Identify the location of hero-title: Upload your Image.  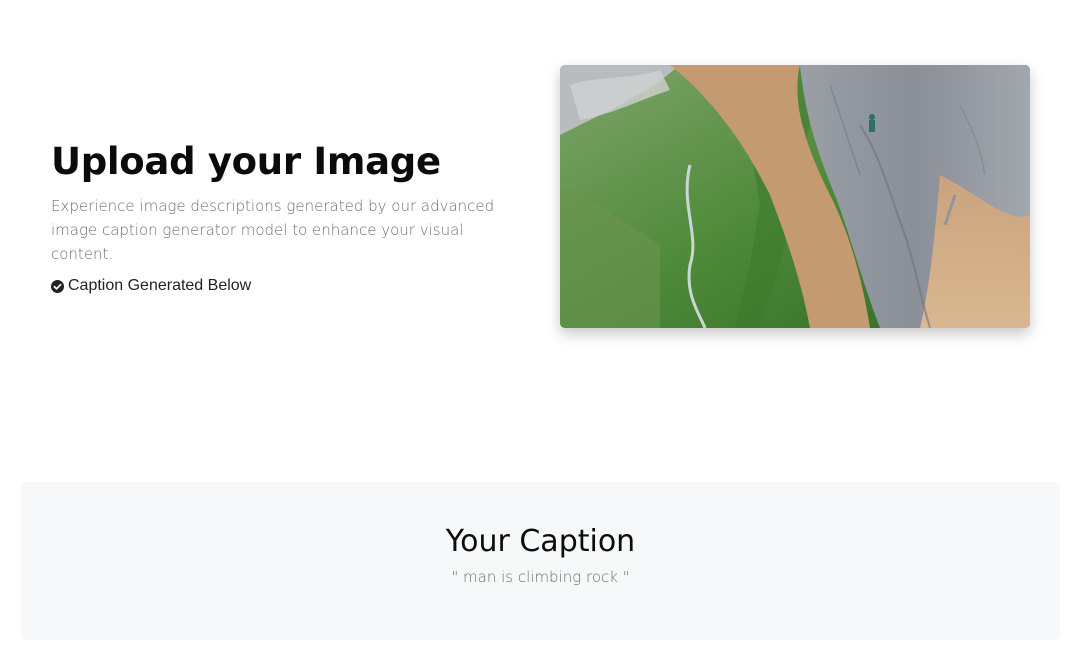
(246, 161).